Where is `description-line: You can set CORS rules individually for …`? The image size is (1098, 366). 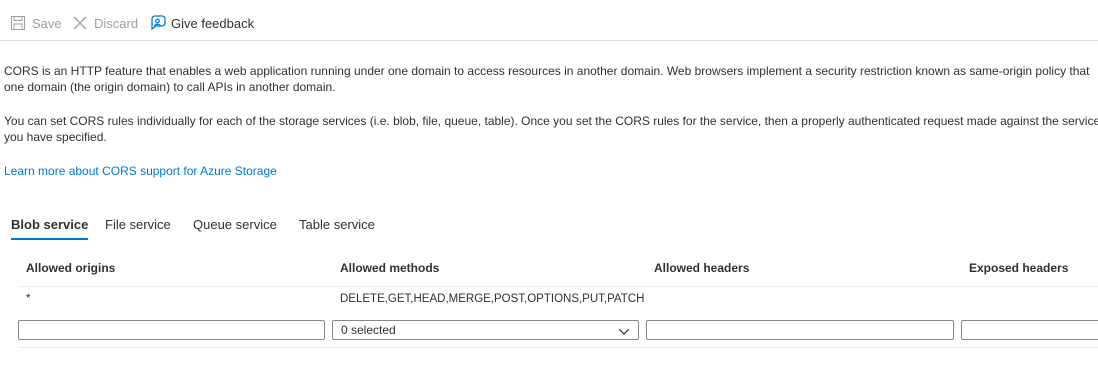
description-line: You can set CORS rules individually for … is located at coordinates (551, 121).